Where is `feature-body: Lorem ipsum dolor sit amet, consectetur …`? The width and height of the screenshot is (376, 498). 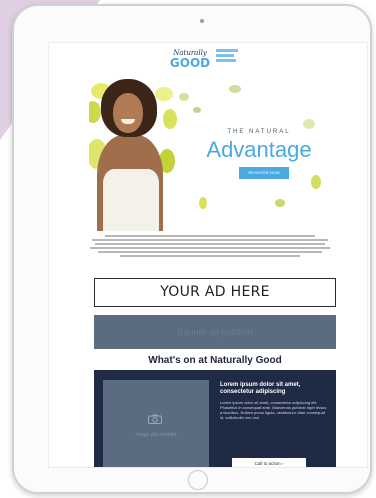
feature-body: Lorem ipsum dolor sit amet, consectetur … is located at coordinates (273, 410).